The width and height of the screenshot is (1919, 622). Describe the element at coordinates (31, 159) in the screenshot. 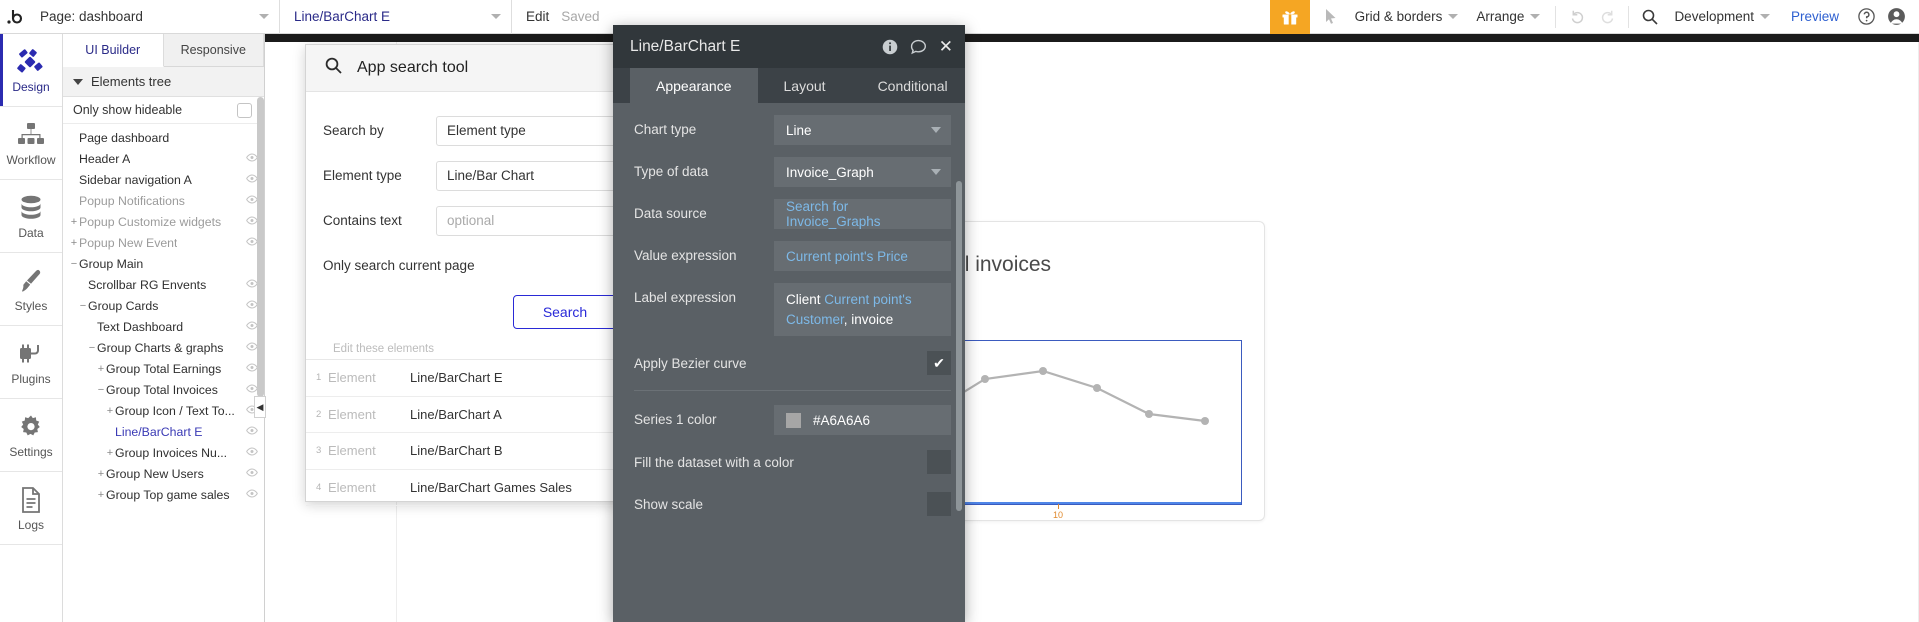

I see `rail-item-label: Workflow` at that location.